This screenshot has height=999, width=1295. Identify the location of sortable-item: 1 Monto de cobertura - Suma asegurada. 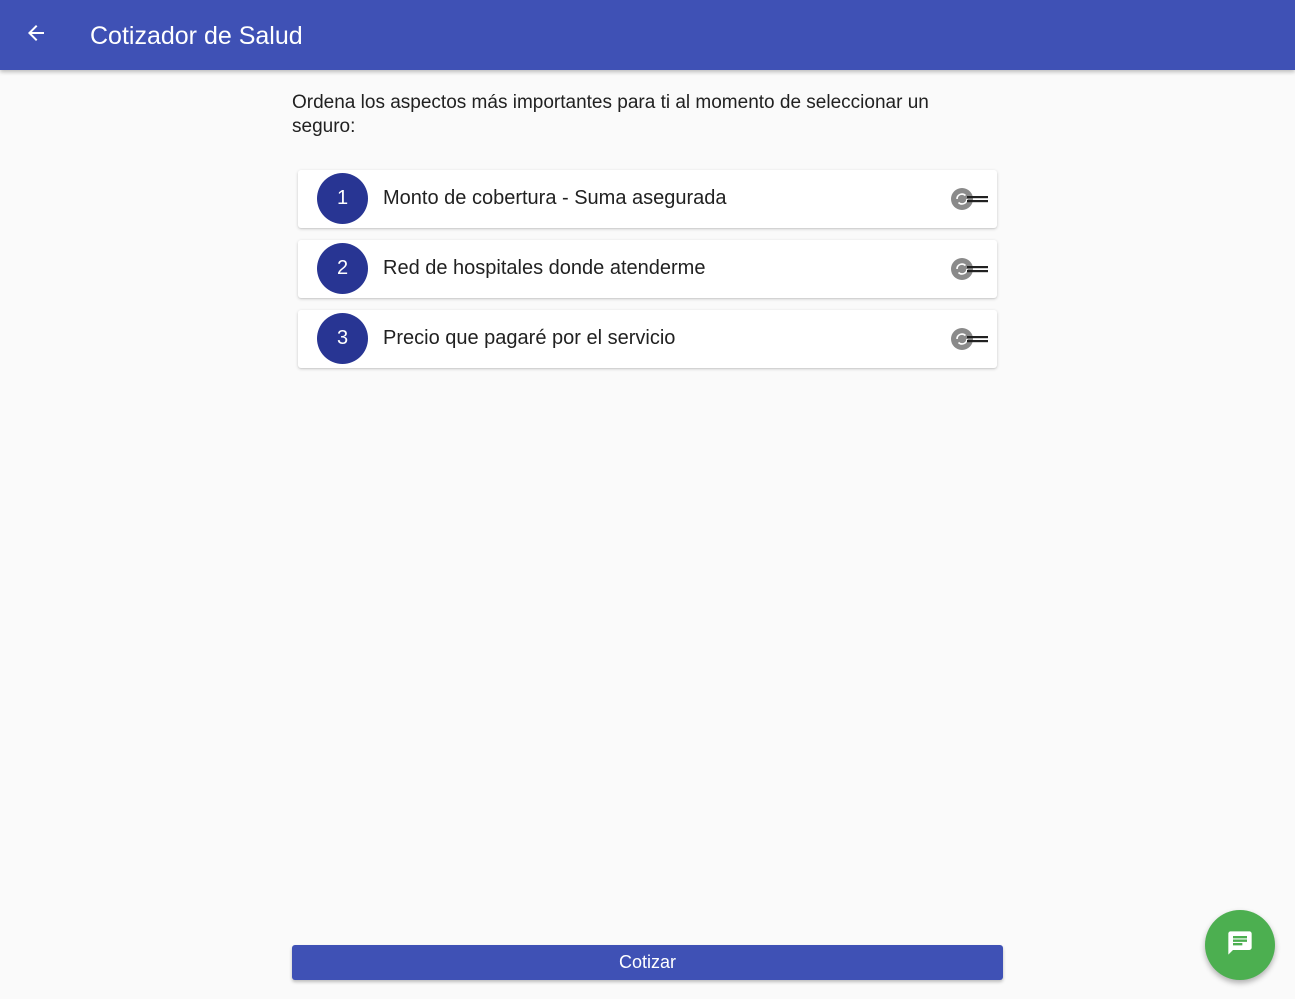
(647, 199).